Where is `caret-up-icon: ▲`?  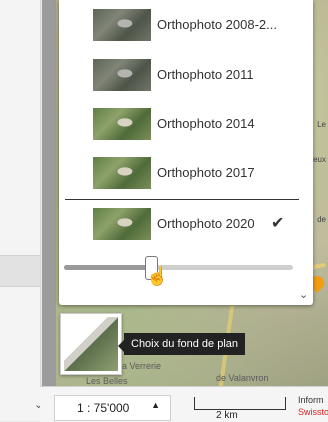 caret-up-icon: ▲ is located at coordinates (155, 405).